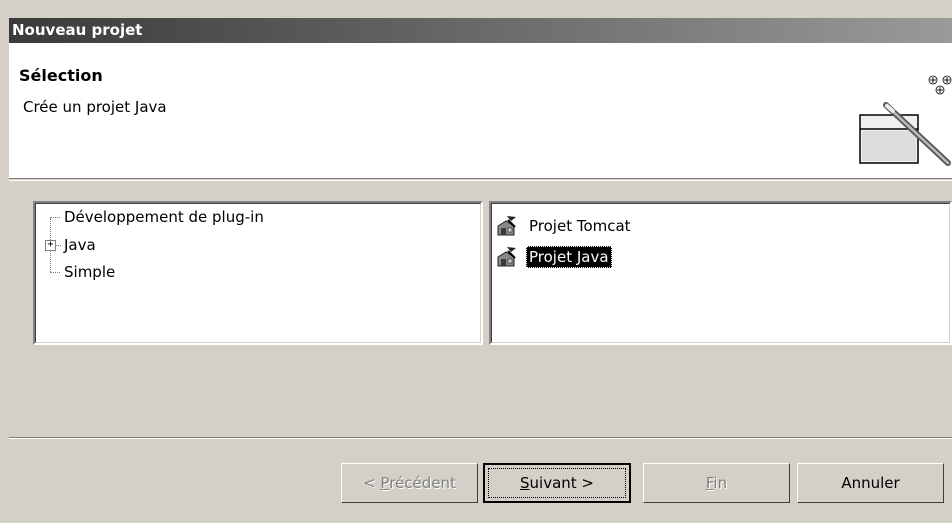  What do you see at coordinates (480, 438) in the screenshot?
I see `button-bar-separator-highlight` at bounding box center [480, 438].